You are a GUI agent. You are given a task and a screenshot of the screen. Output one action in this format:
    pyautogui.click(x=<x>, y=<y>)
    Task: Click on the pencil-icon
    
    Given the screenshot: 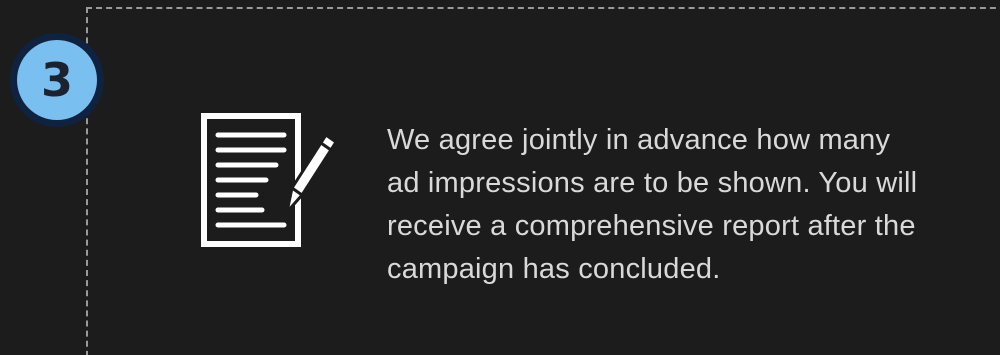 What is the action you would take?
    pyautogui.click(x=311, y=173)
    